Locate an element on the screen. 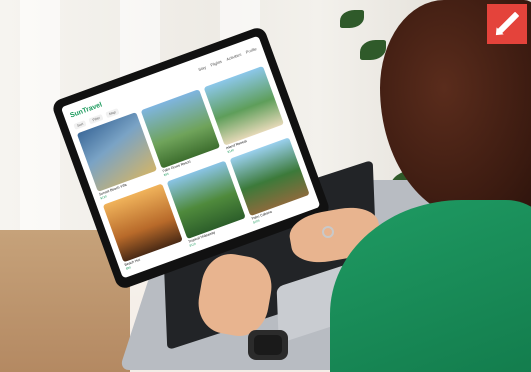 This screenshot has width=531, height=372. nav-item: Flights is located at coordinates (216, 63).